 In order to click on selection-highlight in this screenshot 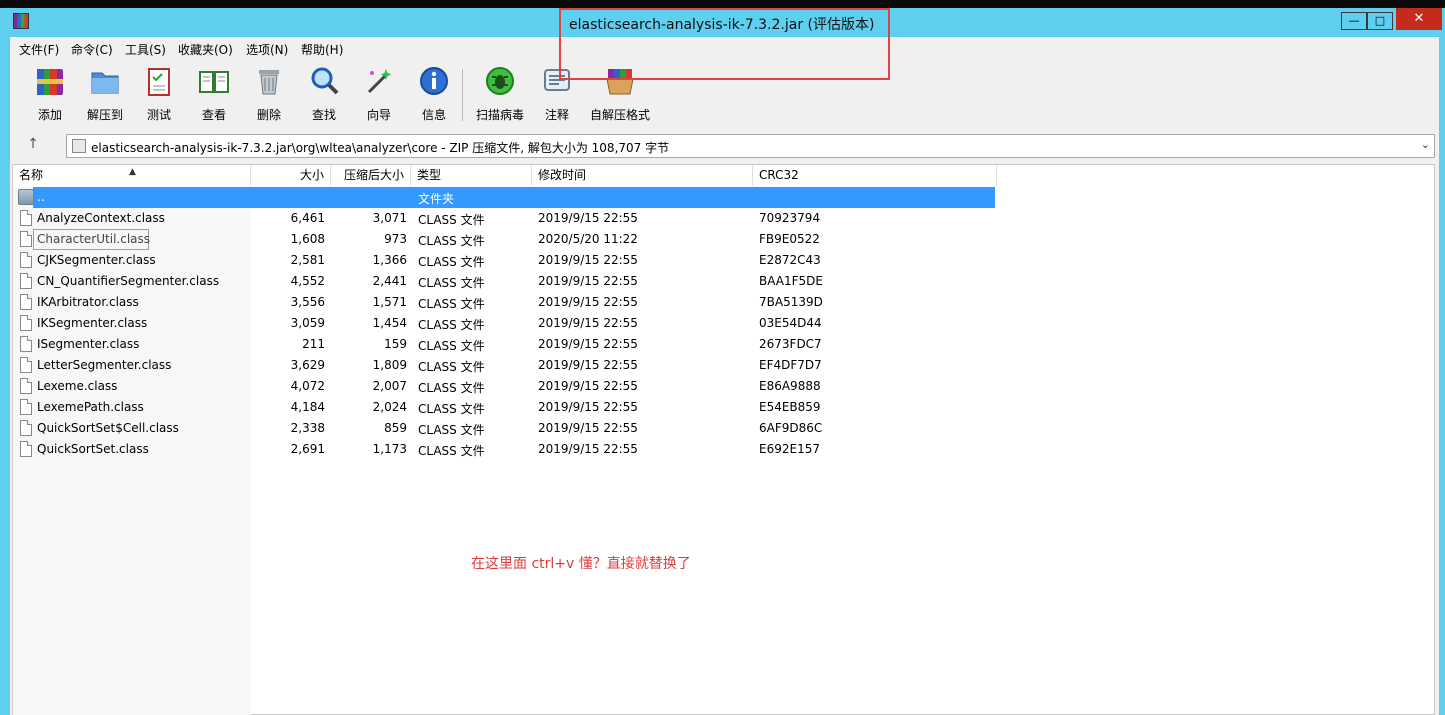, I will do `click(514, 197)`.